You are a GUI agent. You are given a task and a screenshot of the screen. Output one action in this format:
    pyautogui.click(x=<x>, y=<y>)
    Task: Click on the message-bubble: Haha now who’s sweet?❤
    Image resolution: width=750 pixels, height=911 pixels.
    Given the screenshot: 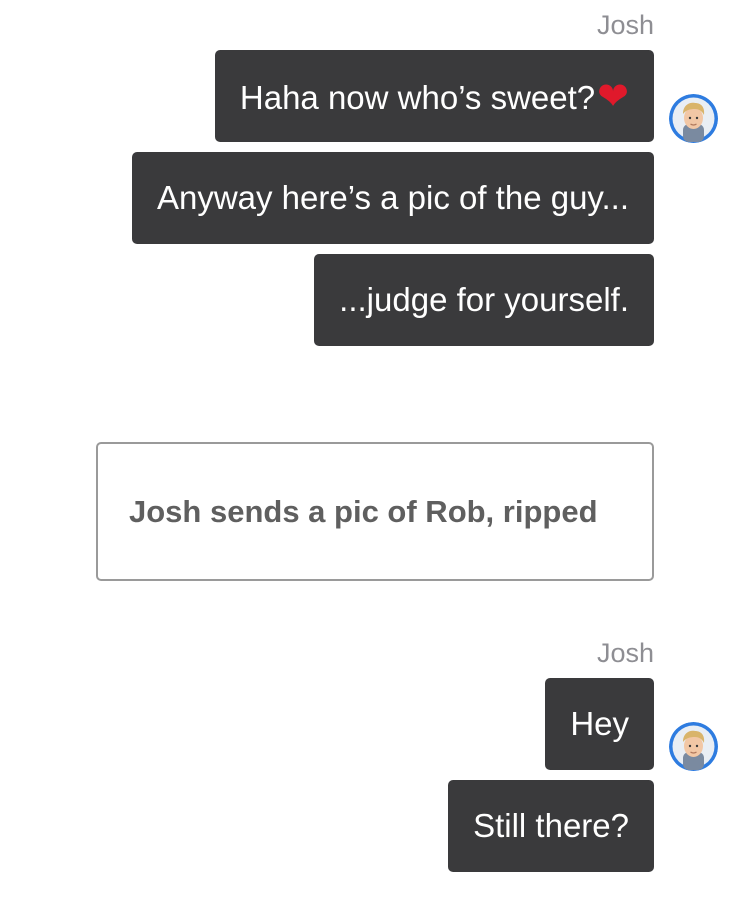 What is the action you would take?
    pyautogui.click(x=434, y=96)
    